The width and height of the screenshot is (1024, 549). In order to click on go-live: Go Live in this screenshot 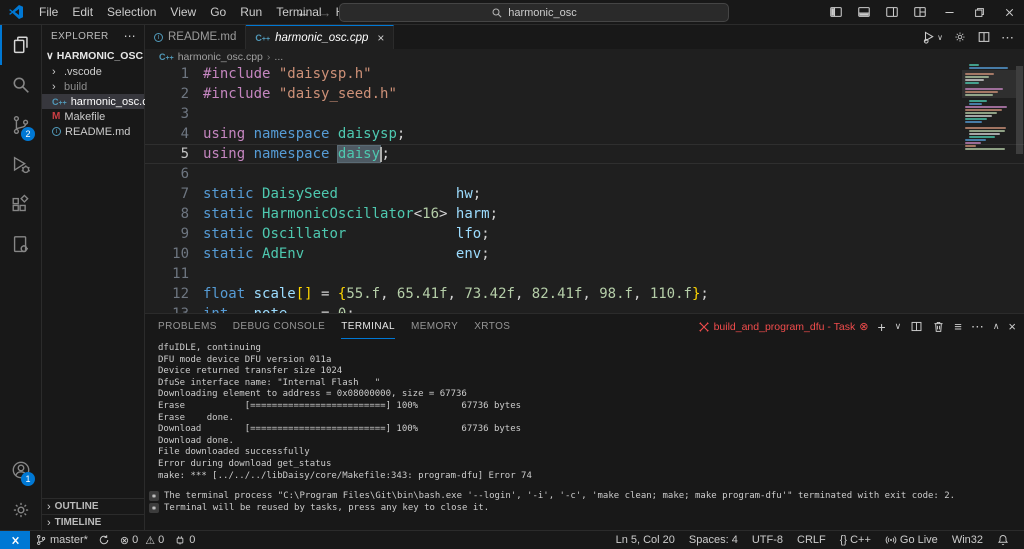, I will do `click(911, 540)`.